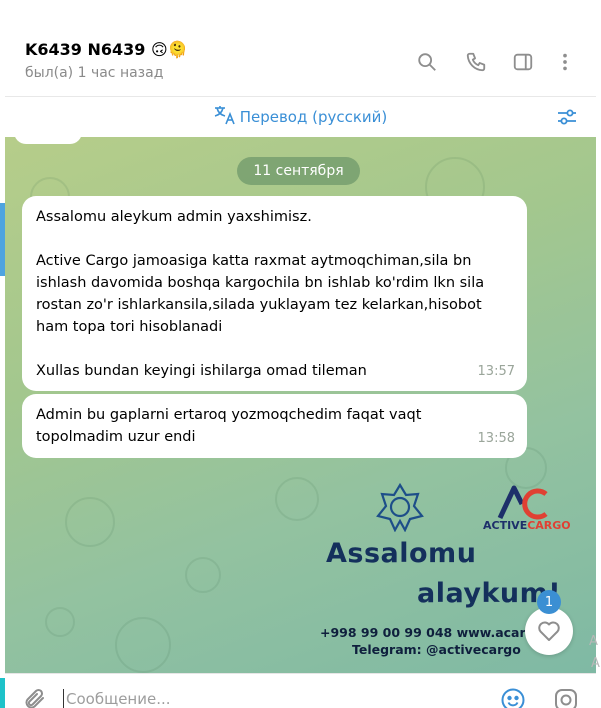  Describe the element at coordinates (106, 49) in the screenshot. I see `chat-title: K6439 N6439 🙃🫠` at that location.